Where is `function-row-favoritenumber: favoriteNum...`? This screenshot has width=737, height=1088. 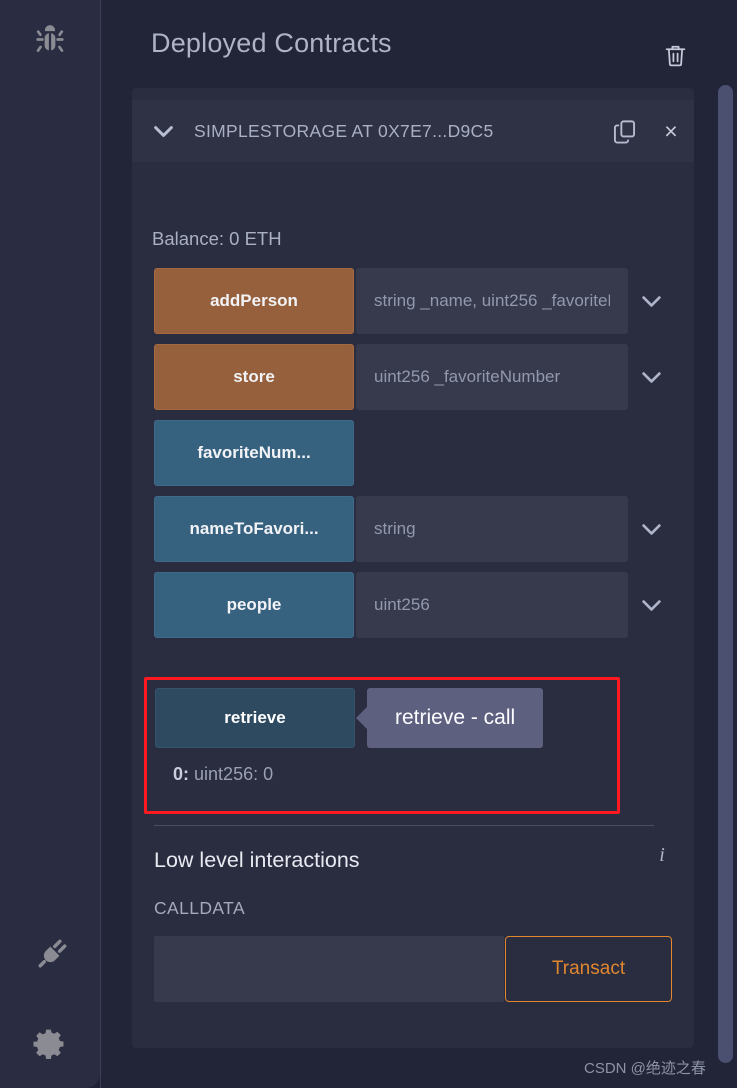
function-row-favoritenumber: favoriteNum... is located at coordinates (414, 453).